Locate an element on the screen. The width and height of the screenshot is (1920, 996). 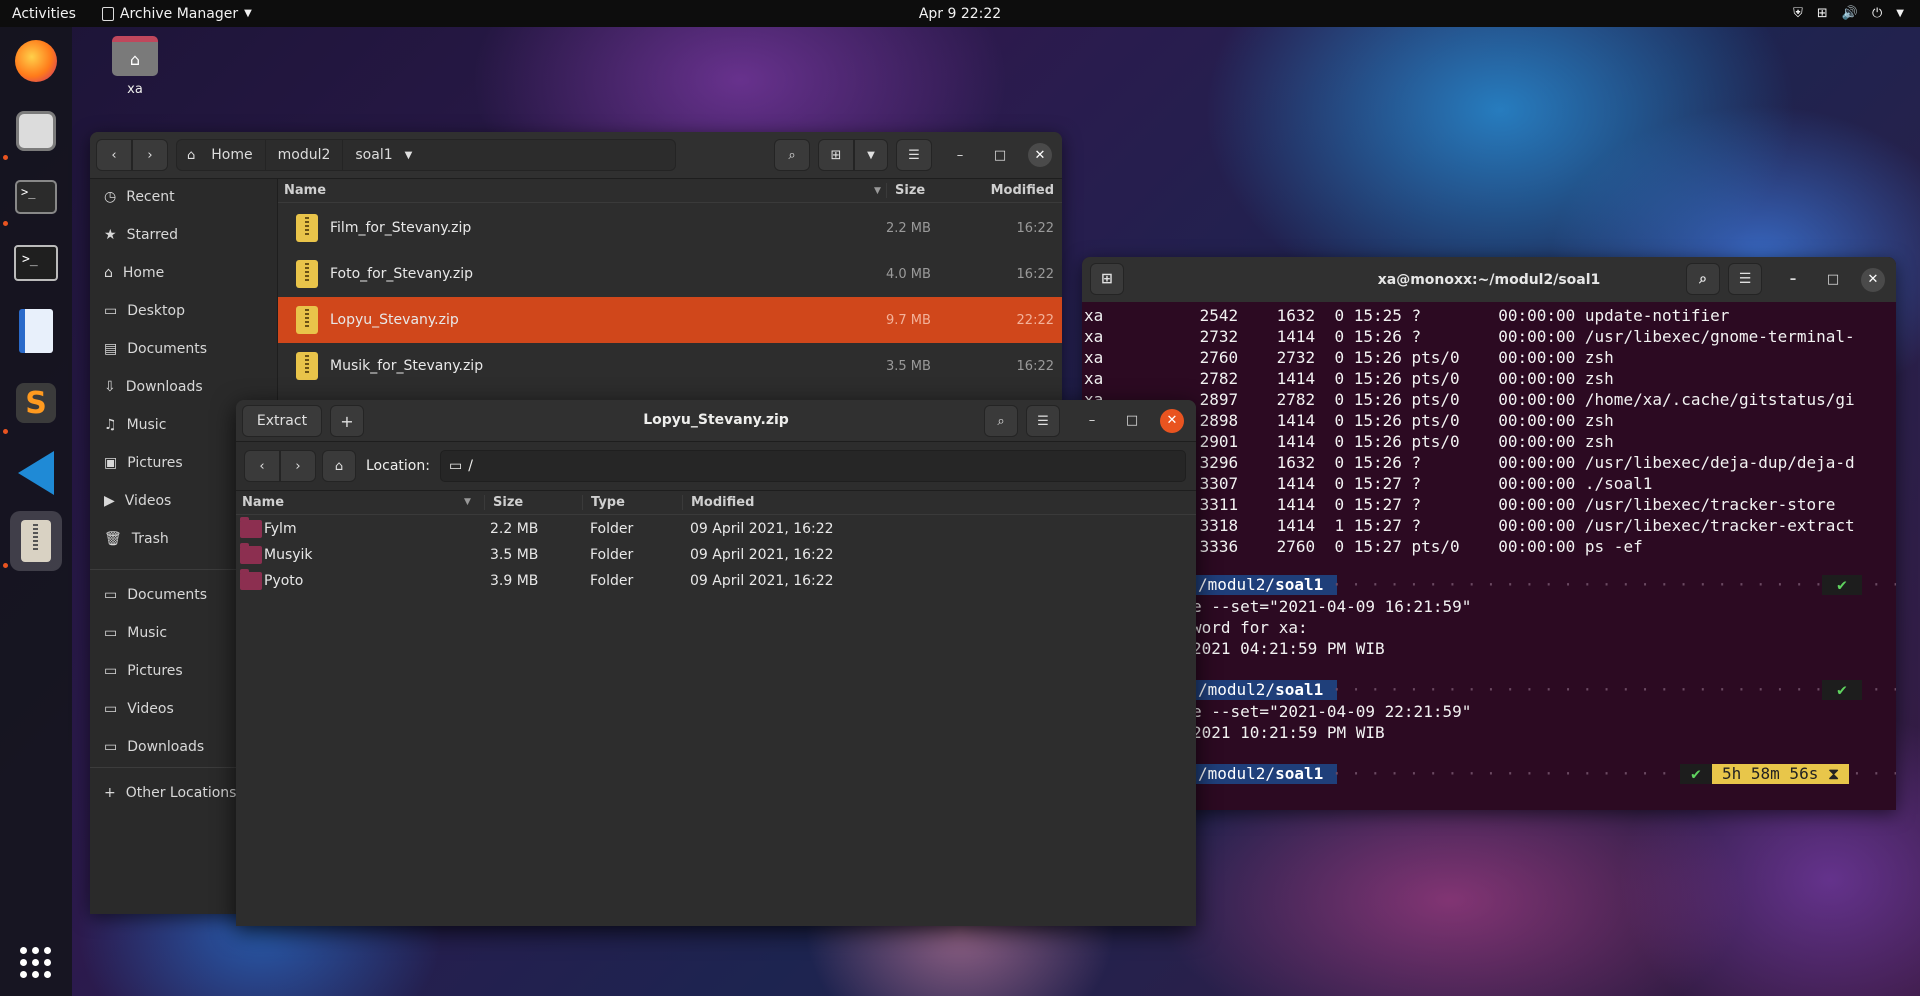
sidebar-item-label: Music is located at coordinates (146, 425).